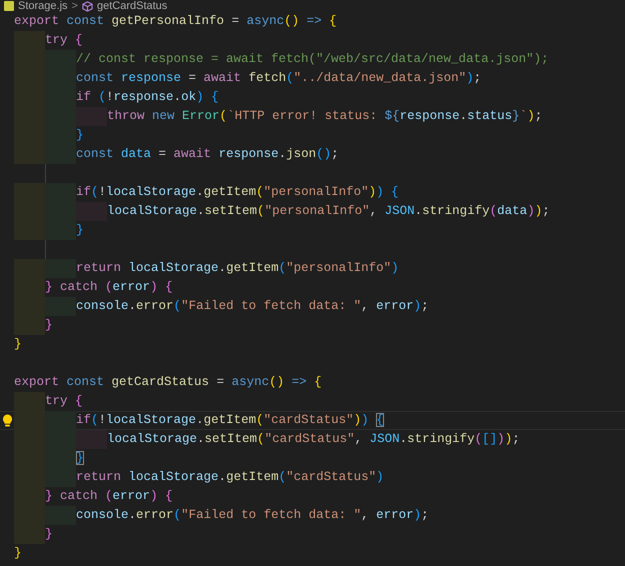  What do you see at coordinates (230, 477) in the screenshot?
I see `code-line: return localStorage.getItem("cardStatus")` at bounding box center [230, 477].